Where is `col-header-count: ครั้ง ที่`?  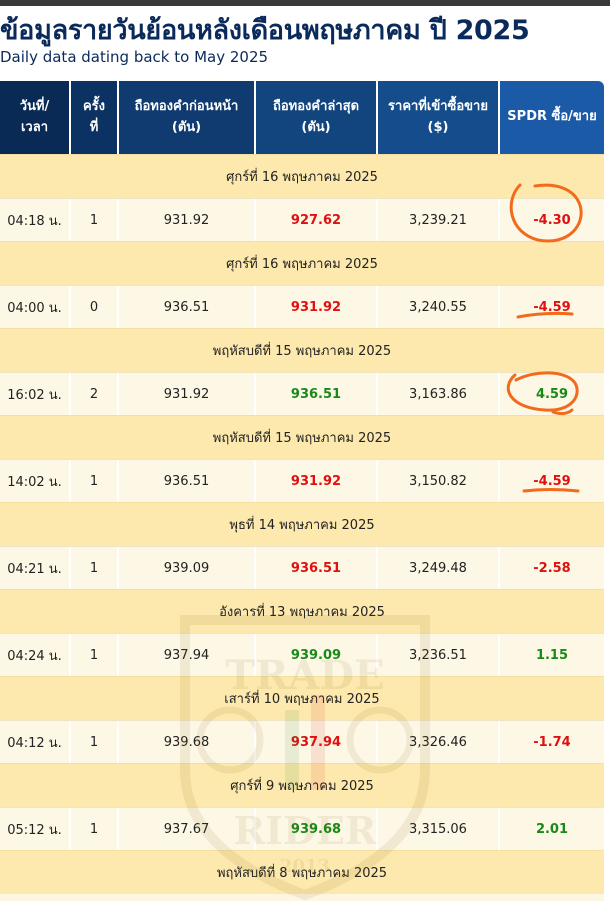 col-header-count: ครั้ง ที่ is located at coordinates (95, 117).